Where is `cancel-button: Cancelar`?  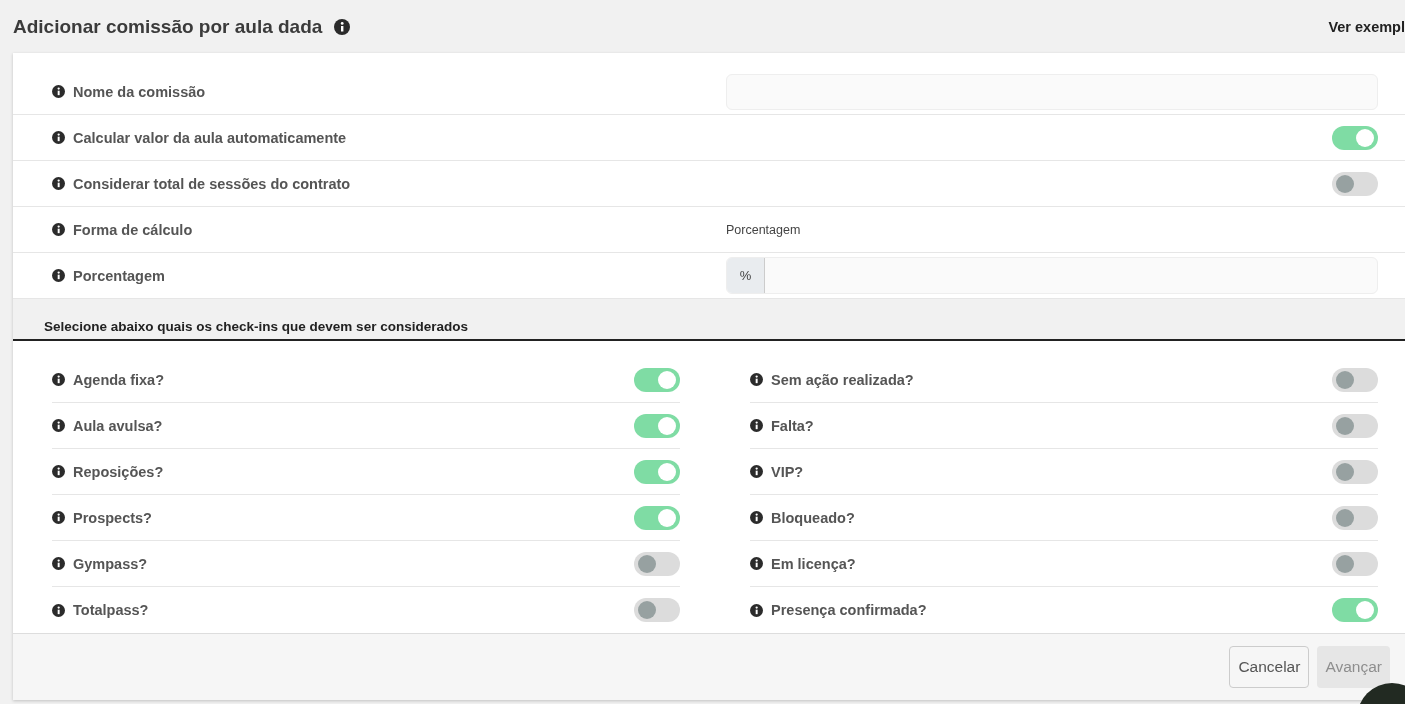
cancel-button: Cancelar is located at coordinates (1269, 667).